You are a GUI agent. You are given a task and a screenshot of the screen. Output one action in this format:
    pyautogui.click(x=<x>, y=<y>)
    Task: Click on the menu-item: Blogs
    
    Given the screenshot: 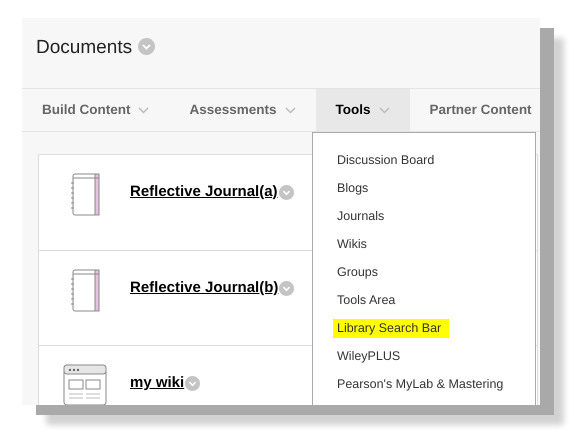 What is the action you would take?
    pyautogui.click(x=355, y=188)
    